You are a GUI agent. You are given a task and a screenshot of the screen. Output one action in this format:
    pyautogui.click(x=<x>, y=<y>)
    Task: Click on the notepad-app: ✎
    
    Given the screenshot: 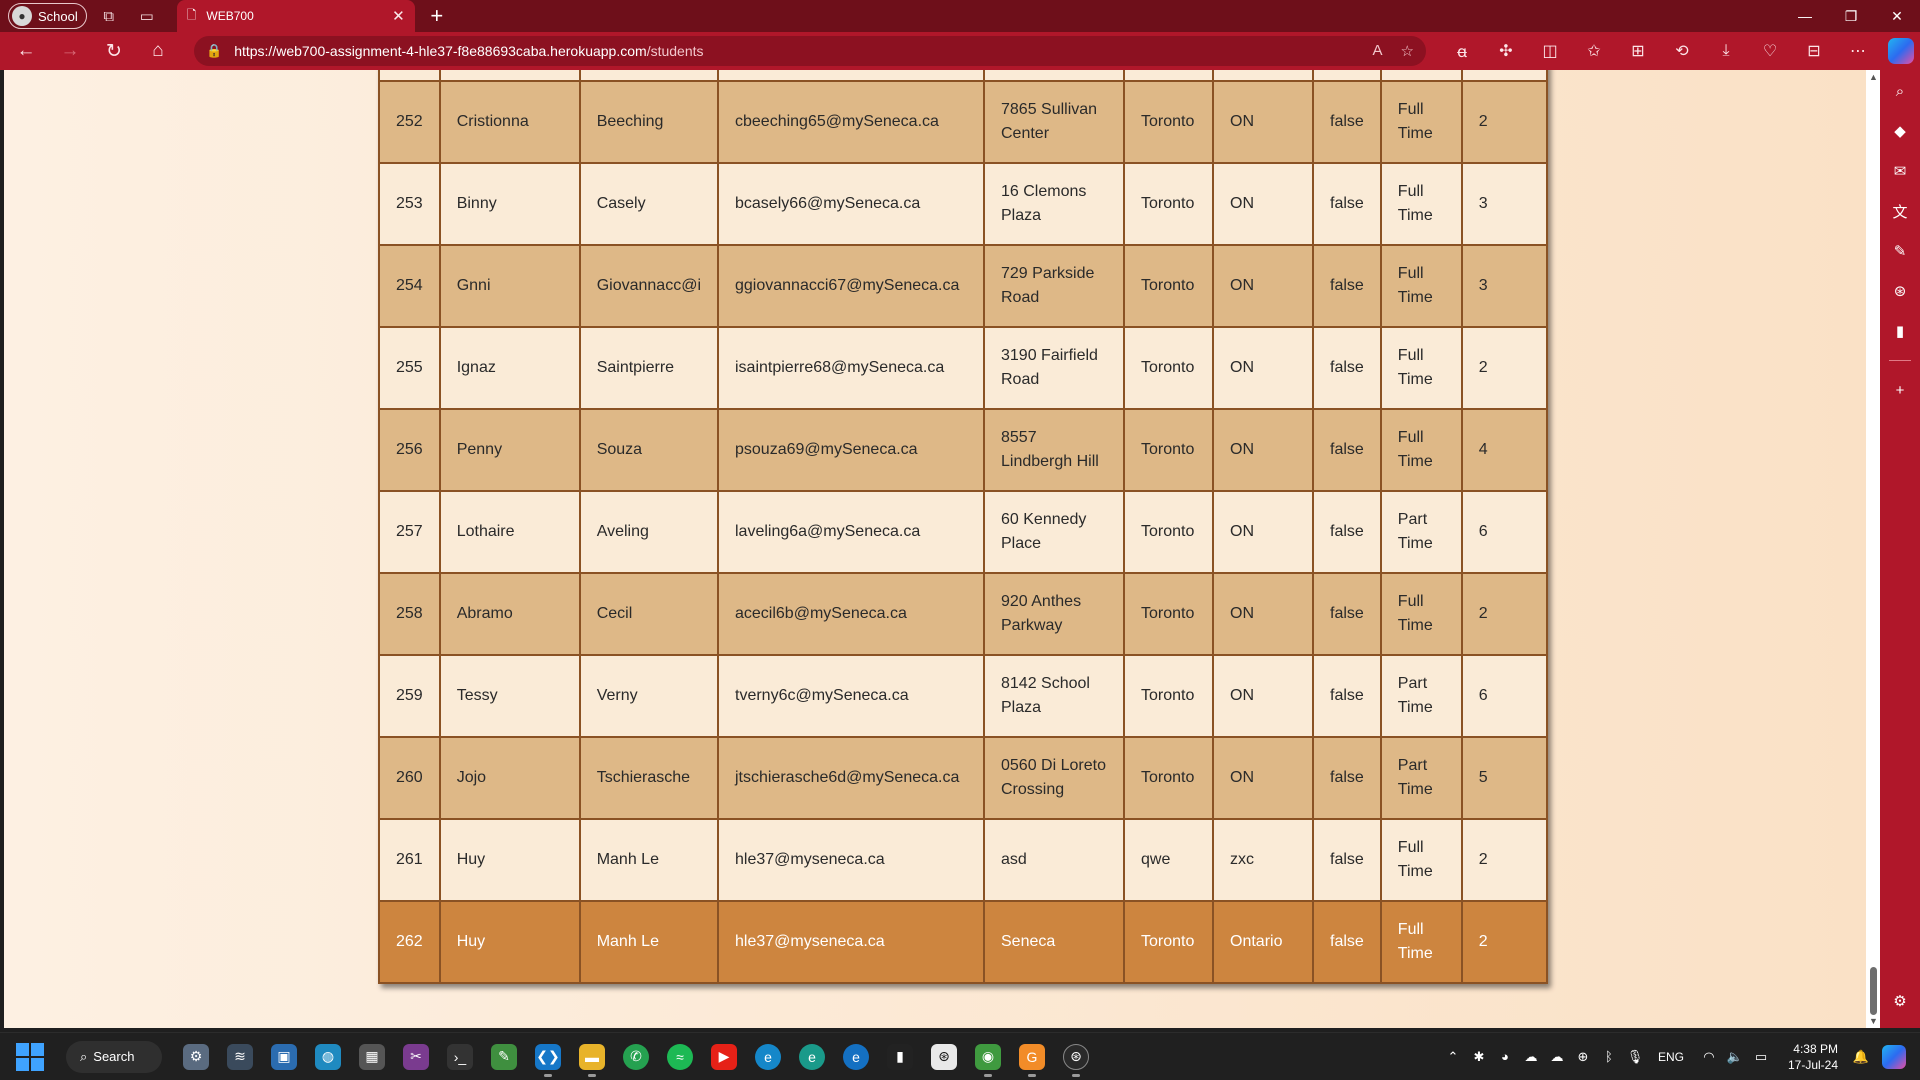 What is the action you would take?
    pyautogui.click(x=504, y=1057)
    